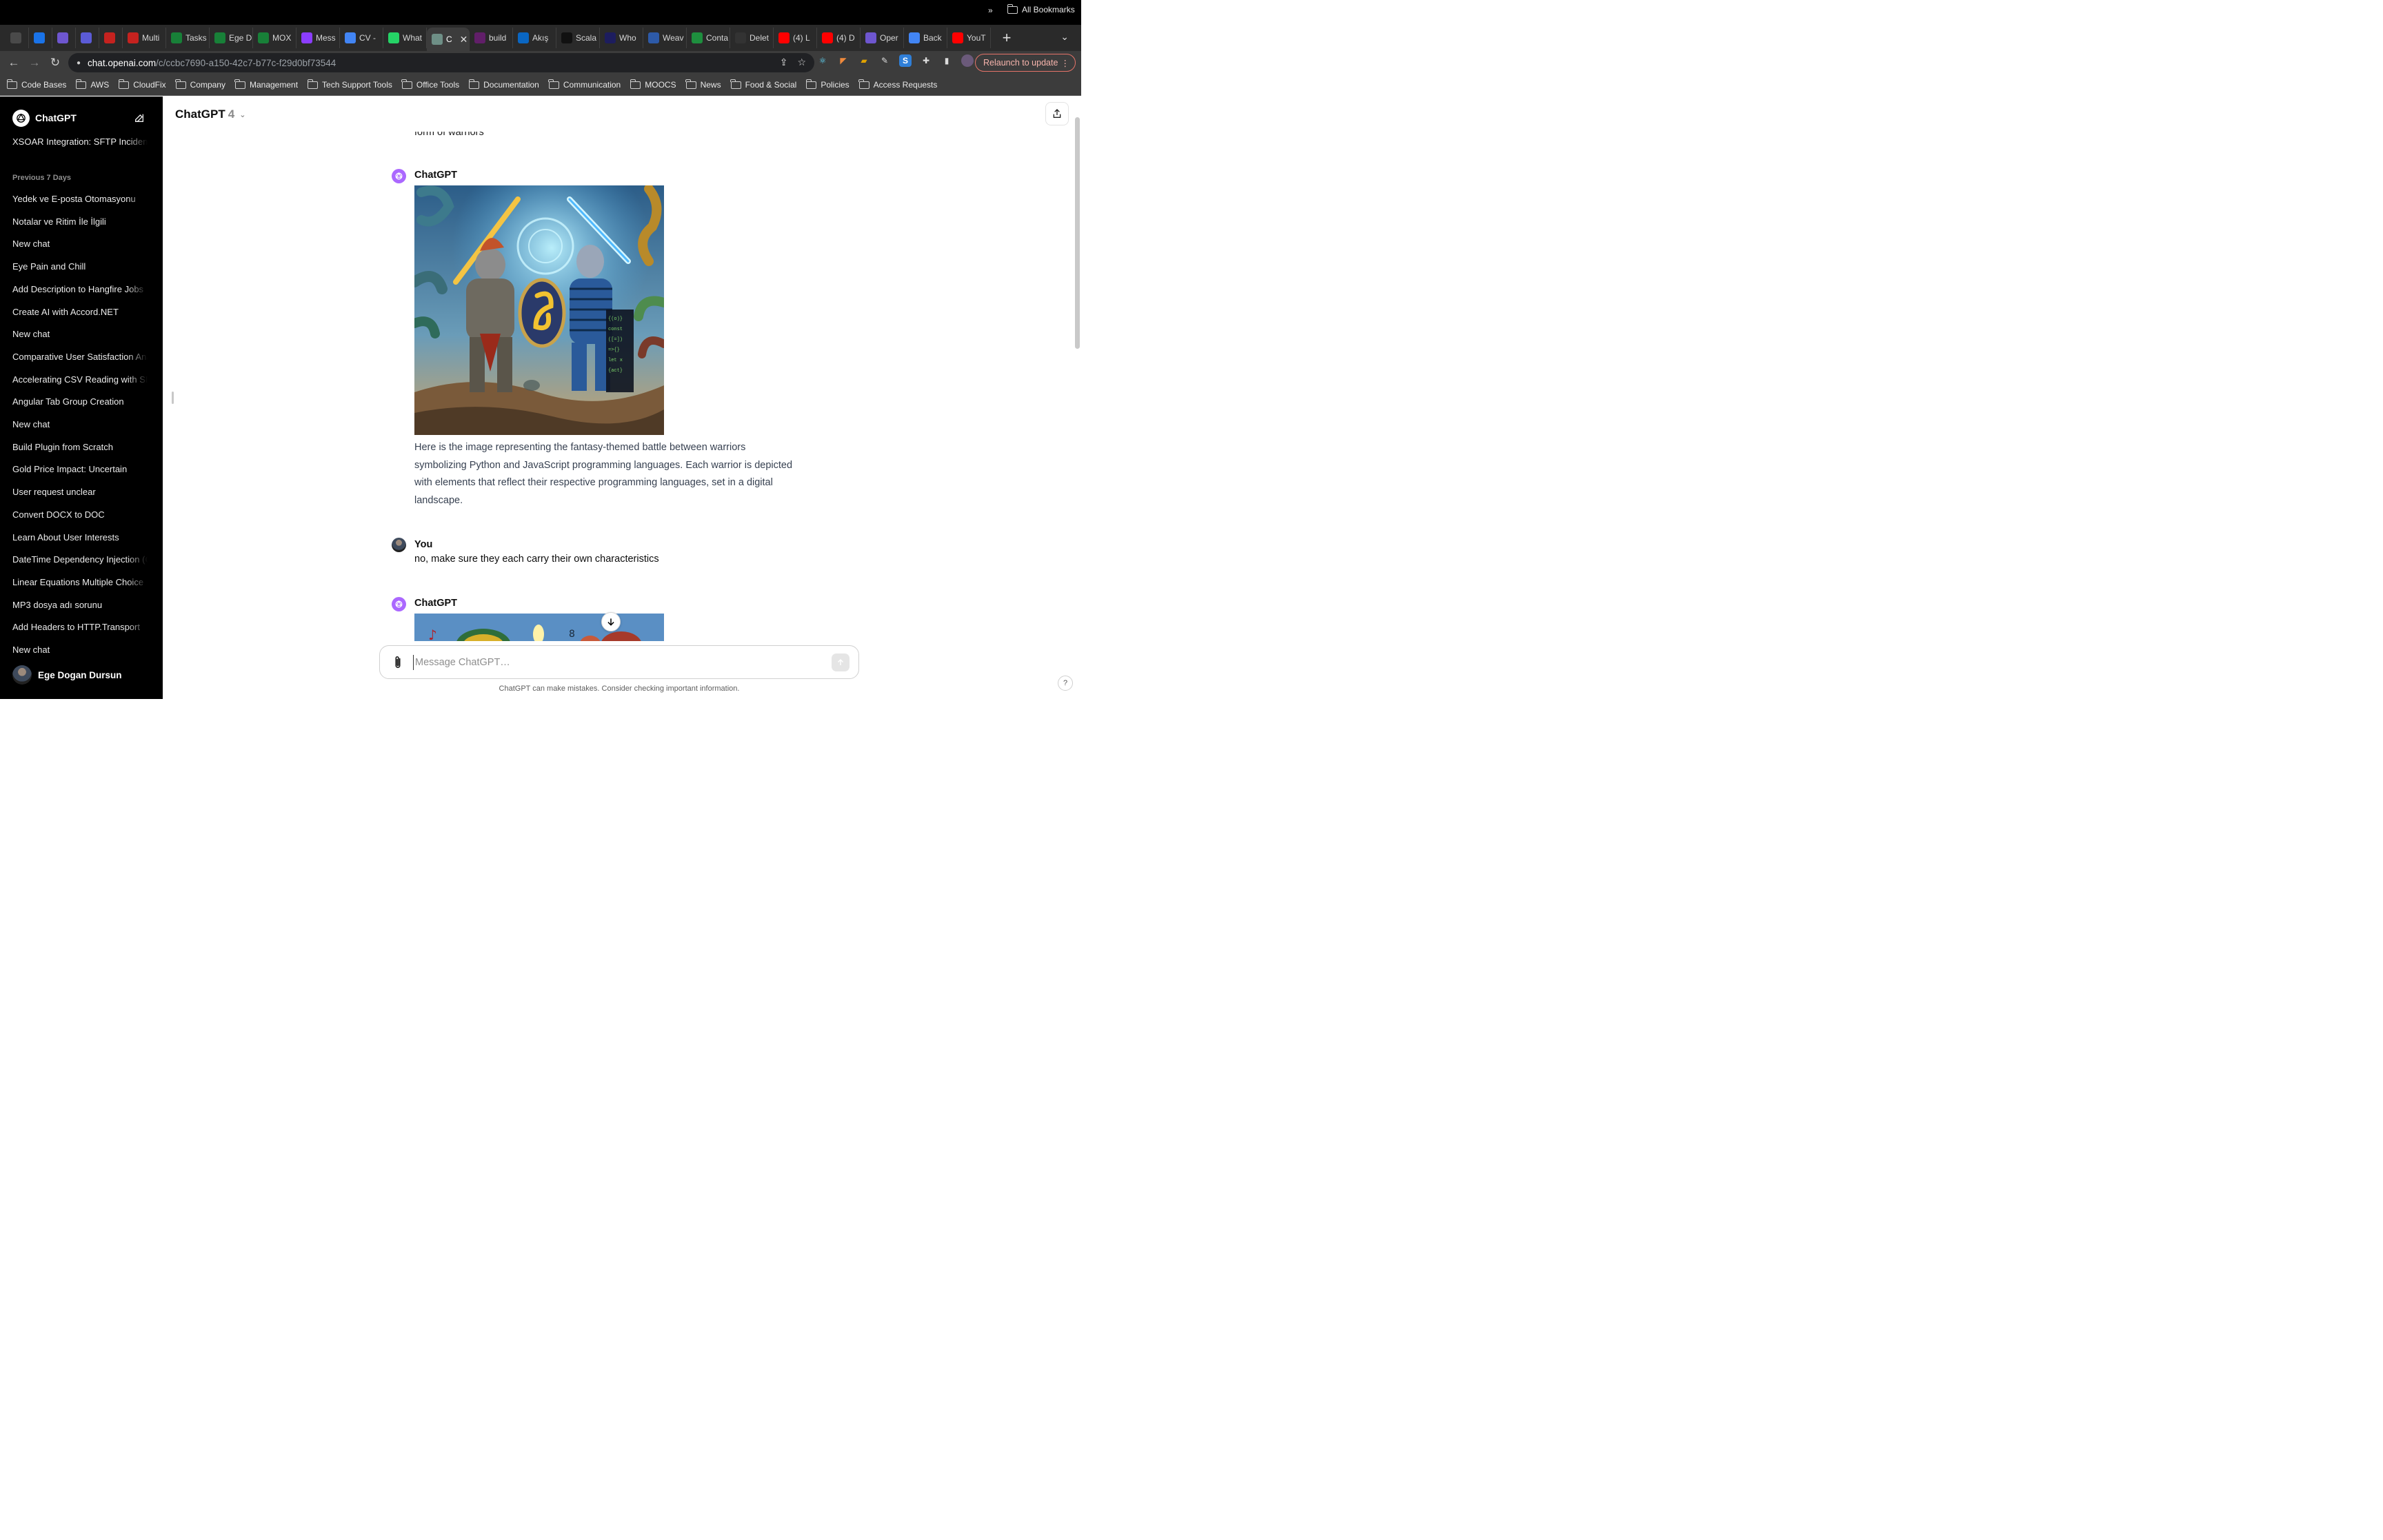  I want to click on bookmark-label: MOOCS, so click(660, 85).